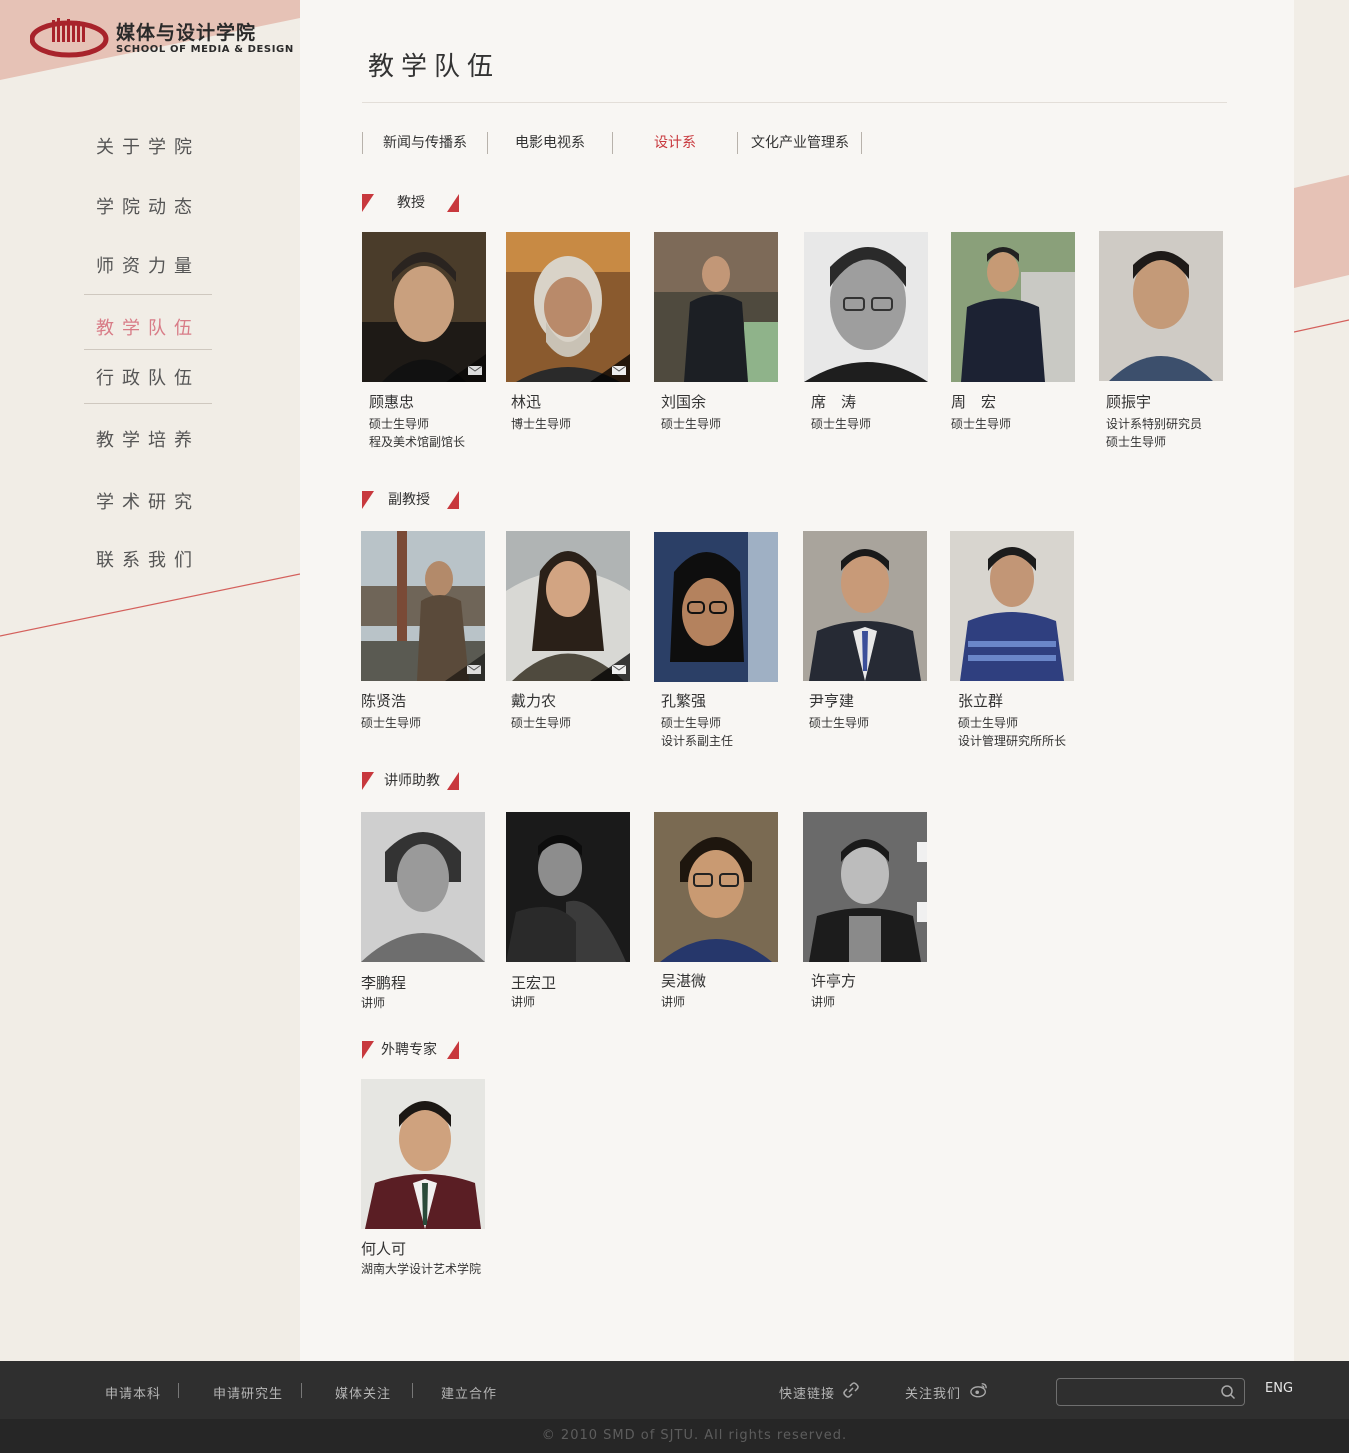 This screenshot has width=1349, height=1453. Describe the element at coordinates (834, 981) in the screenshot. I see `person-name: 许亭方` at that location.